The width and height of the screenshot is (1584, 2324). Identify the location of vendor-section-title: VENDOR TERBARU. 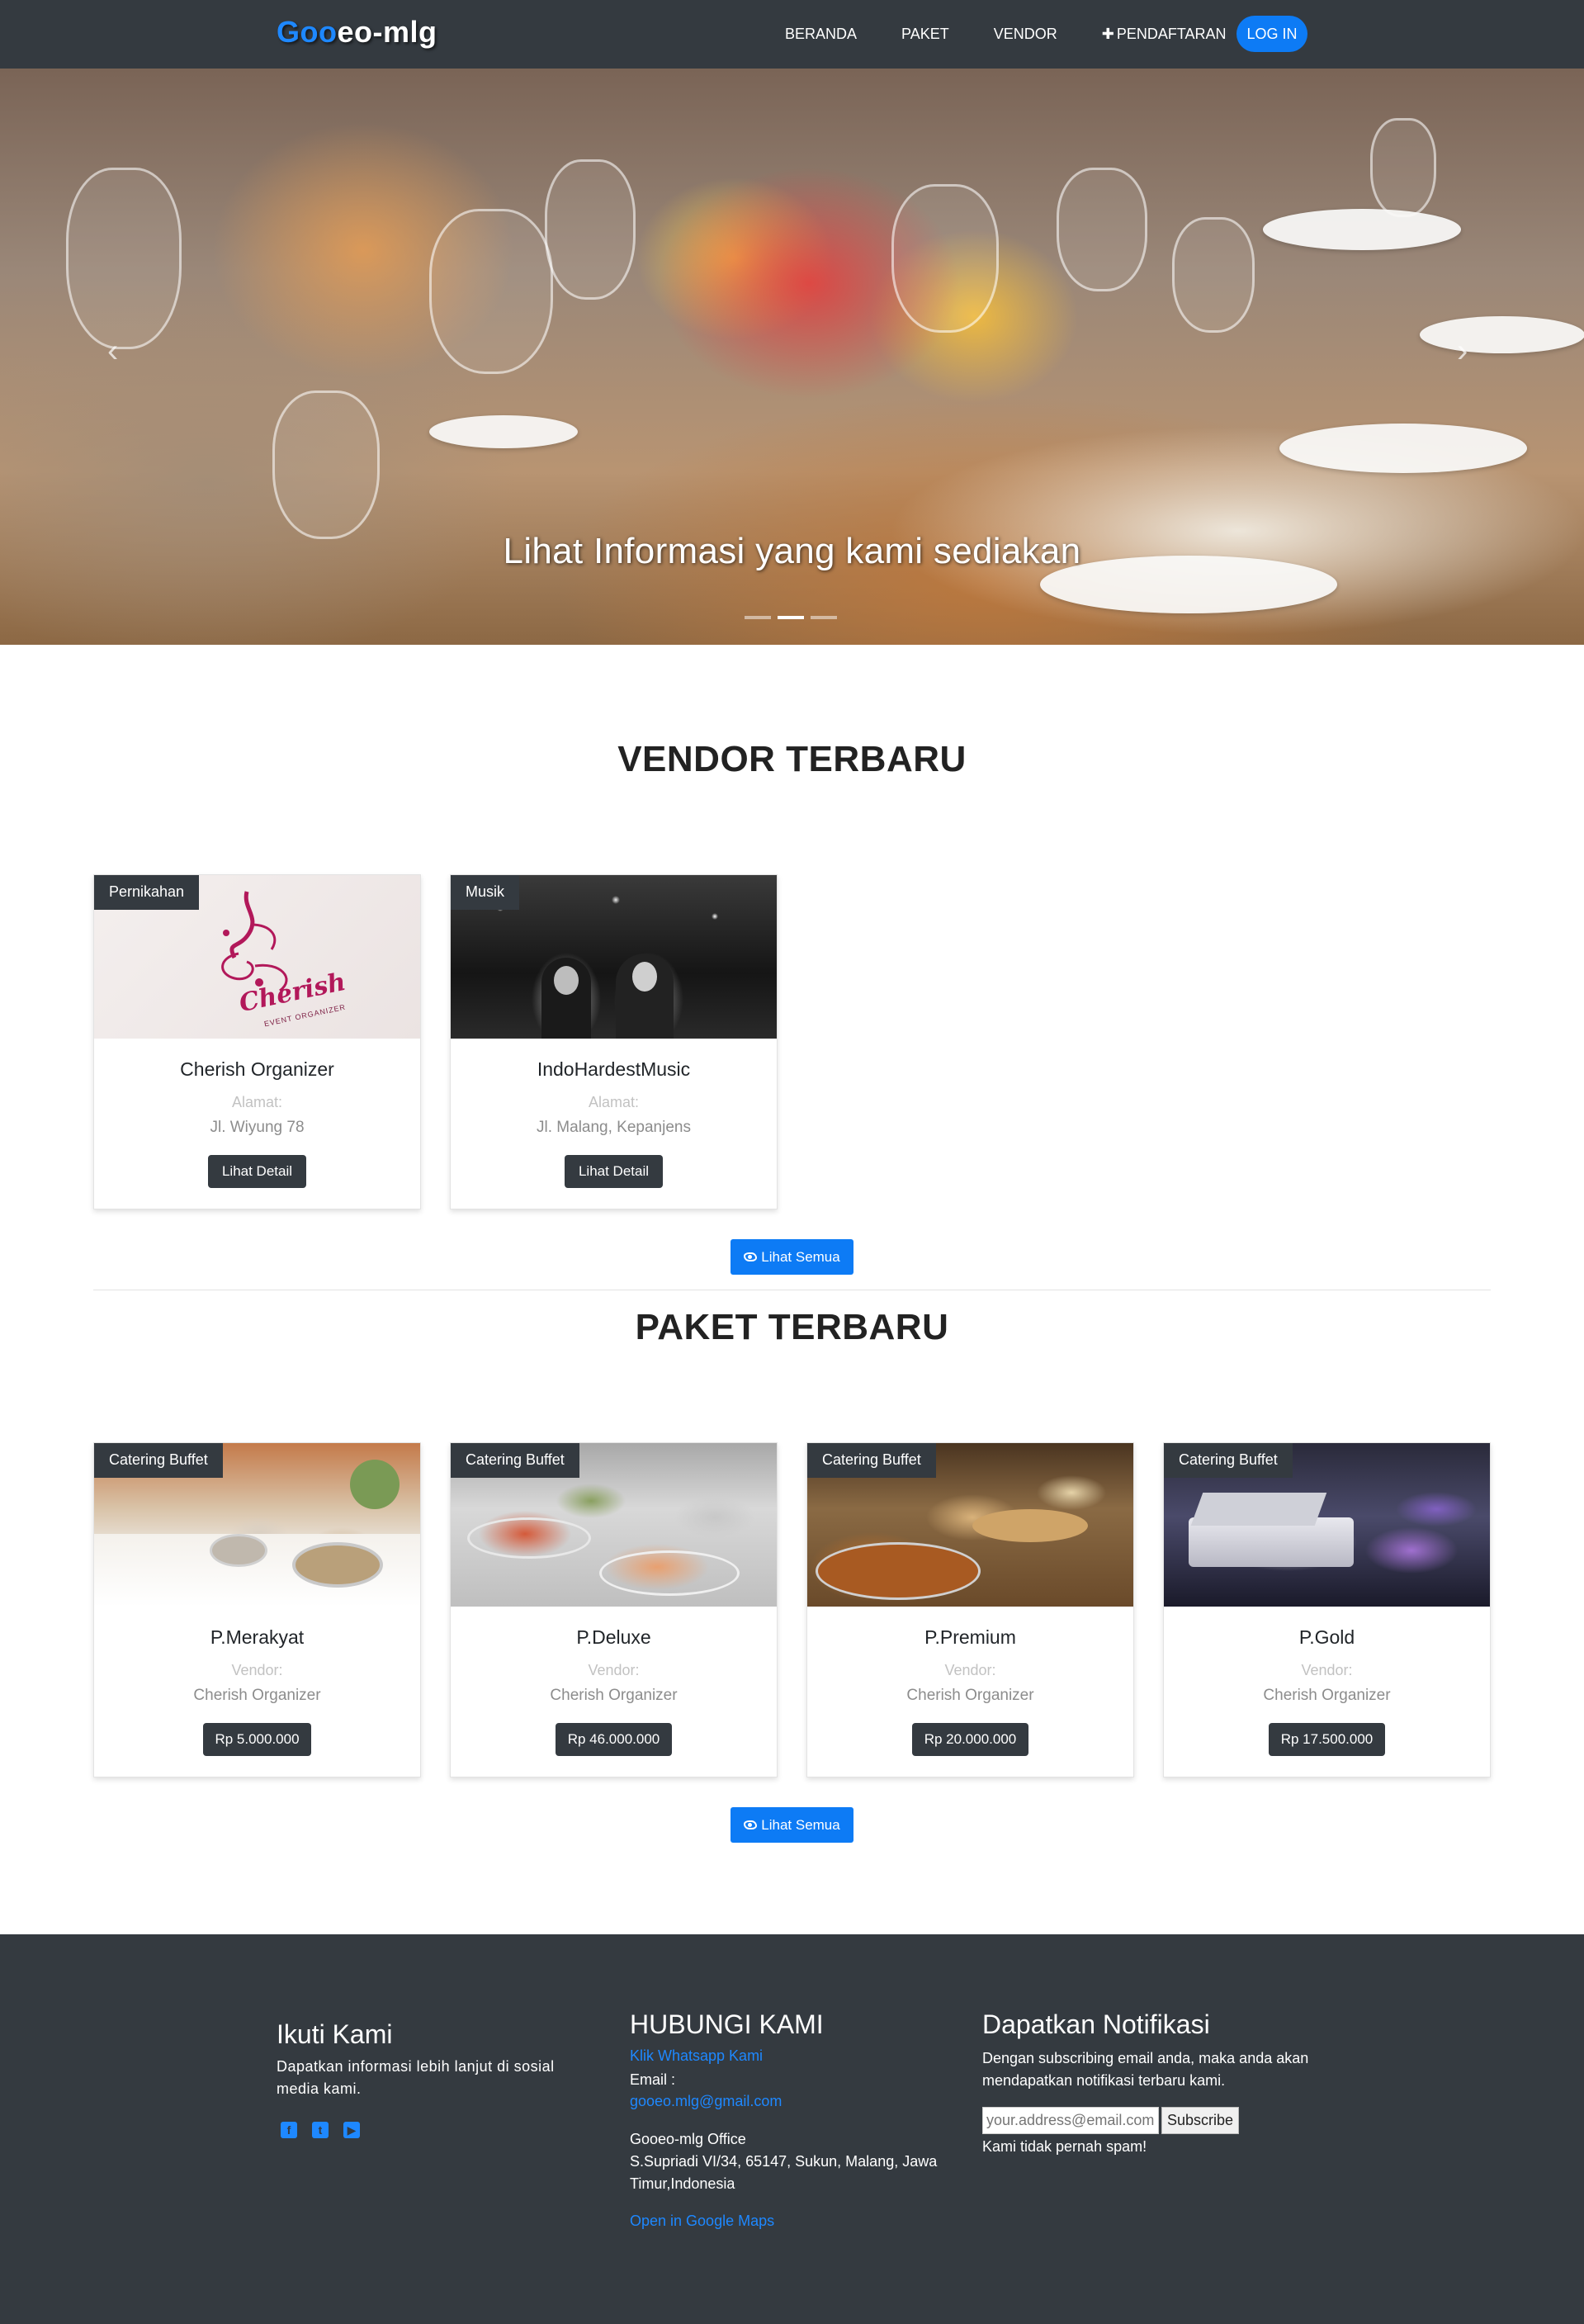
(792, 759).